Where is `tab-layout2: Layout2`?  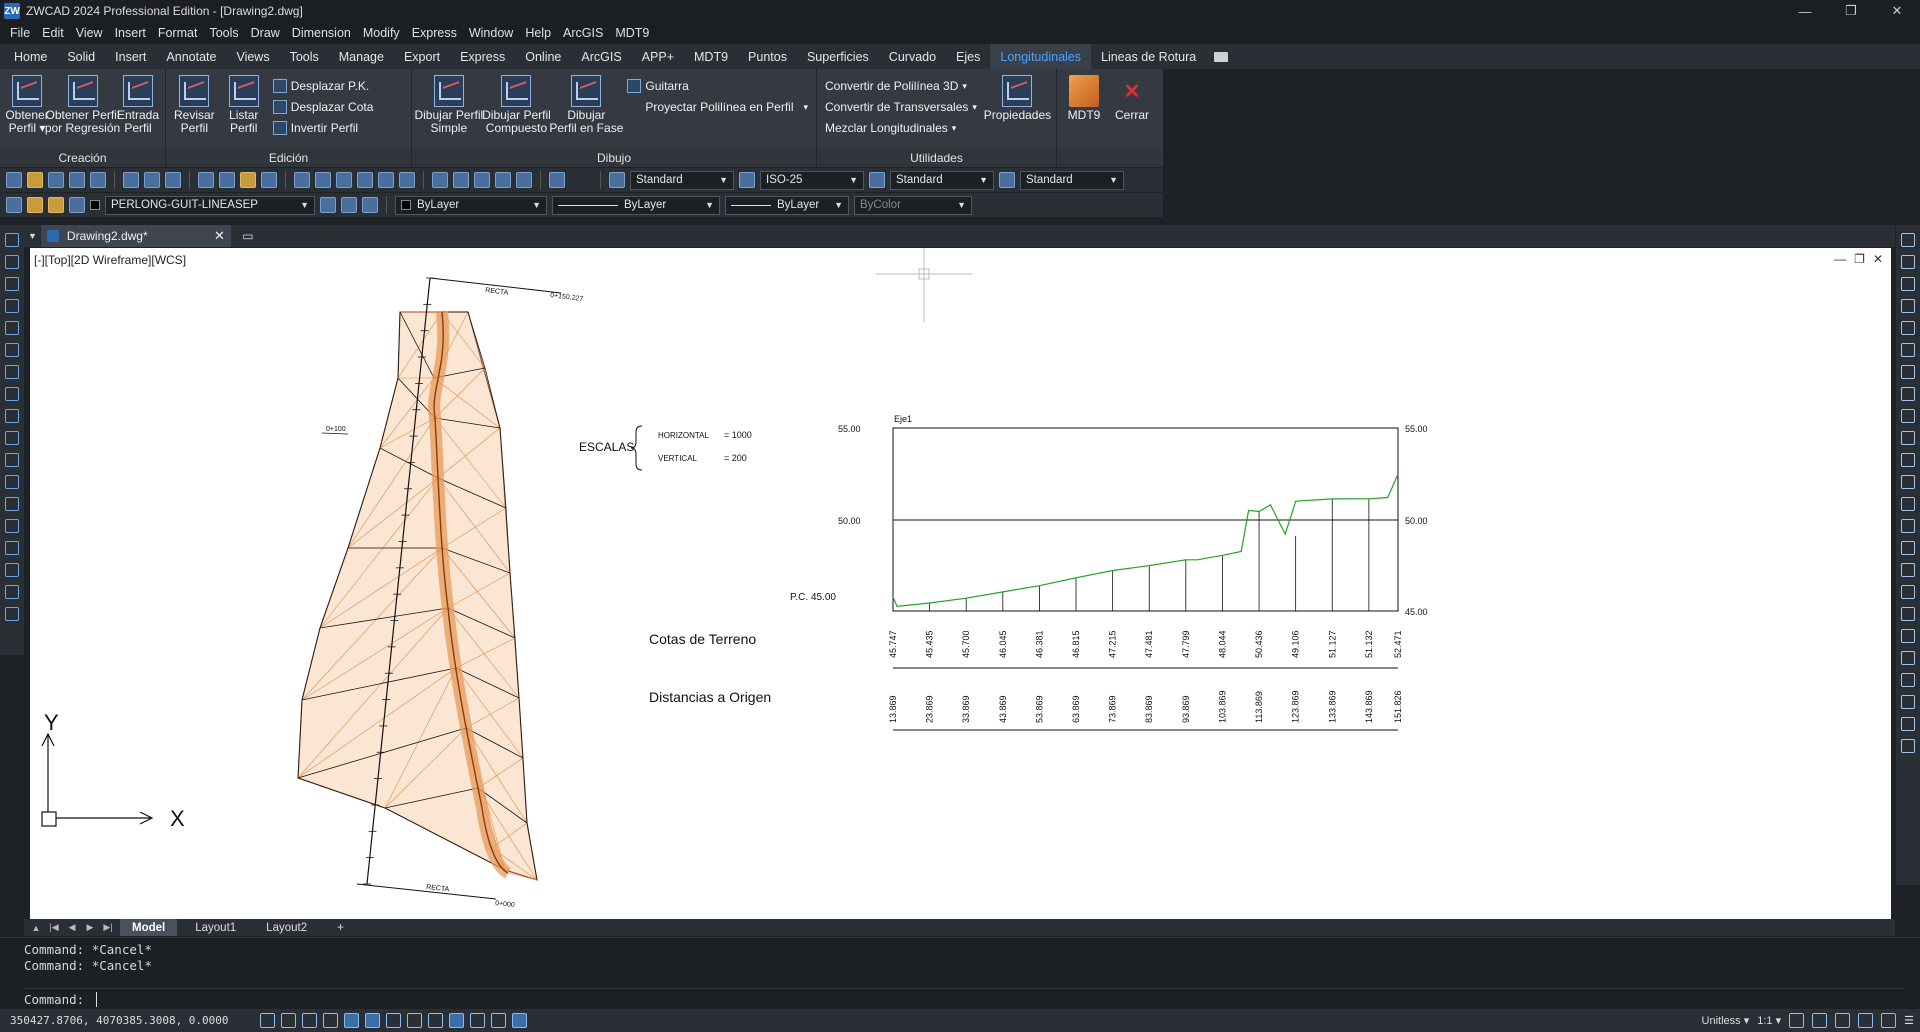 tab-layout2: Layout2 is located at coordinates (286, 927).